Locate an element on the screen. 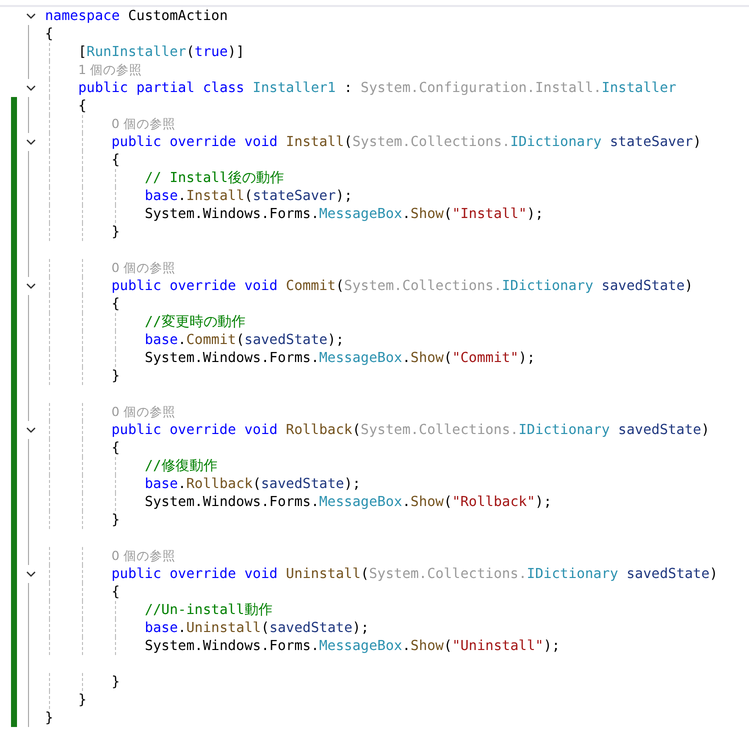  code-line: public override void Commit(System.Collections.IDictionary savedState) is located at coordinates (402, 286).